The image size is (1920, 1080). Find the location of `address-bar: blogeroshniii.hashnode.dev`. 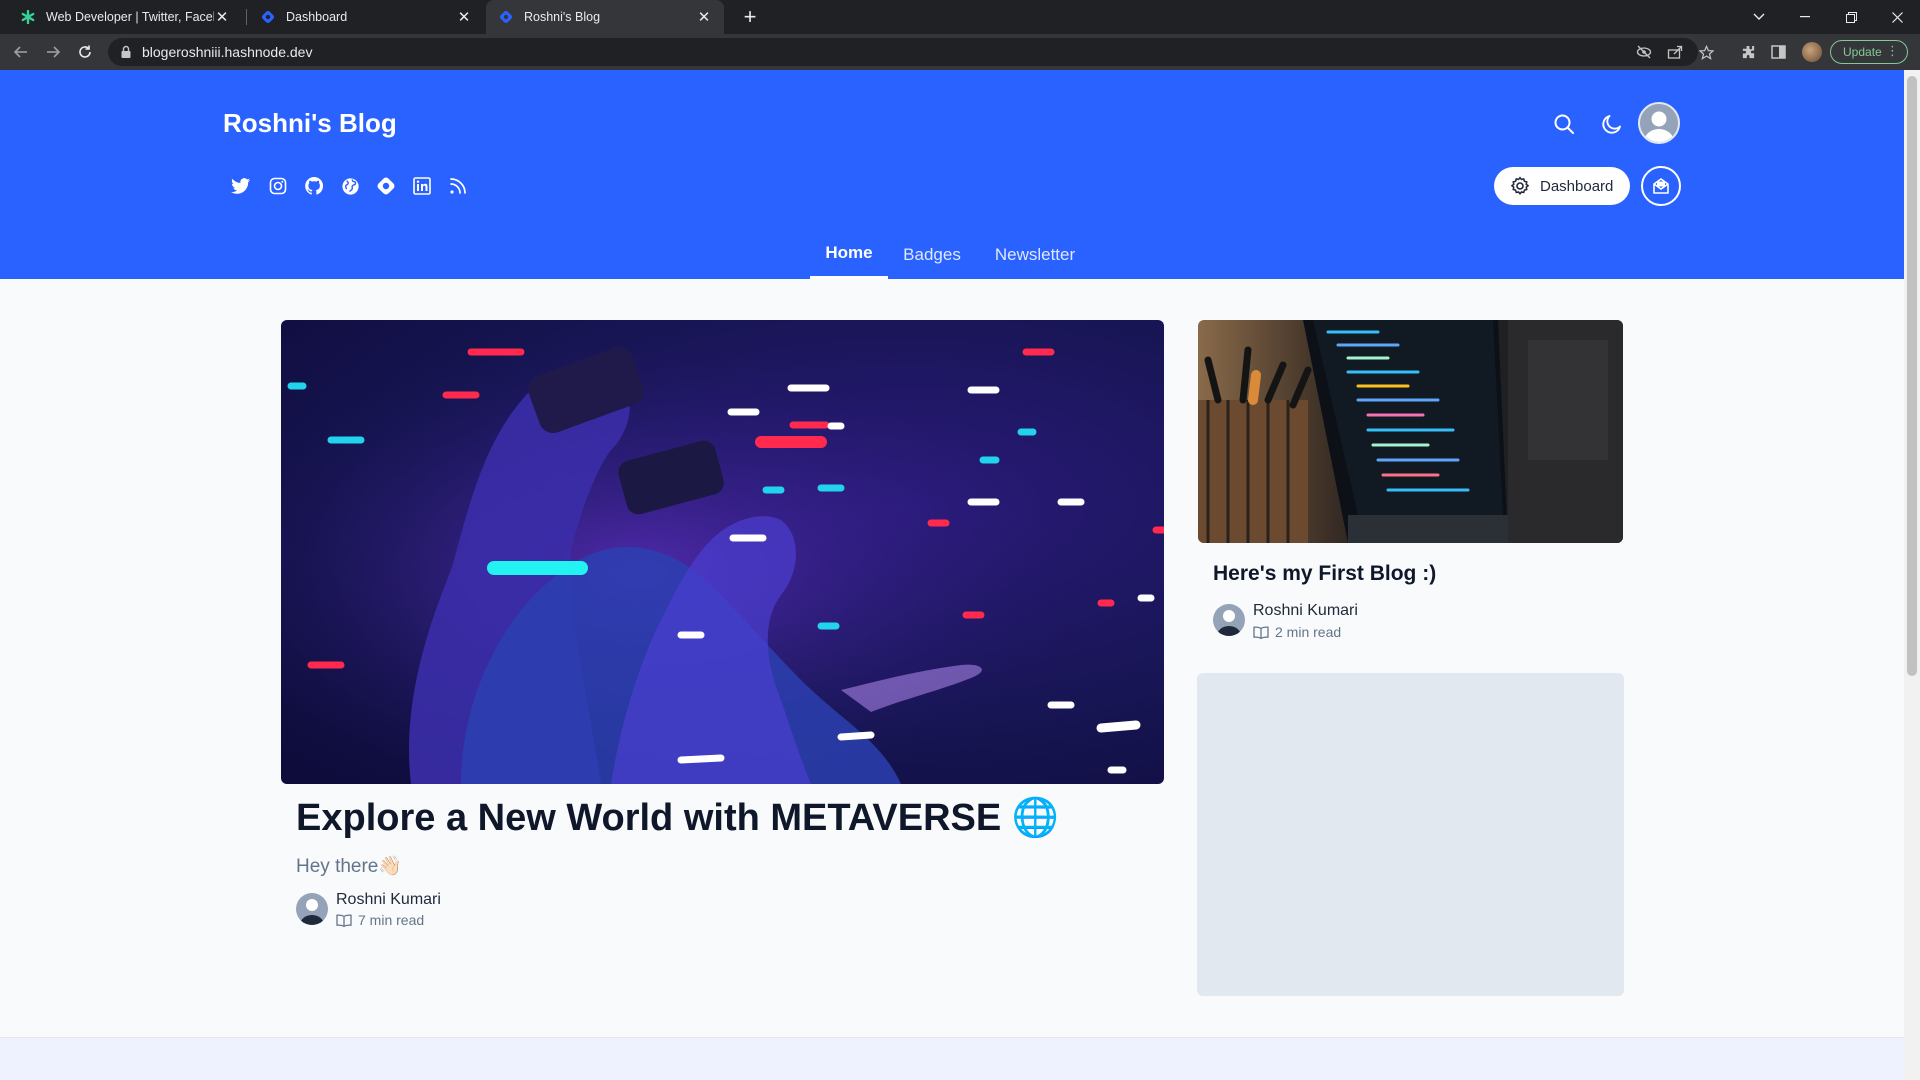

address-bar: blogeroshniii.hashnode.dev is located at coordinates (911, 52).